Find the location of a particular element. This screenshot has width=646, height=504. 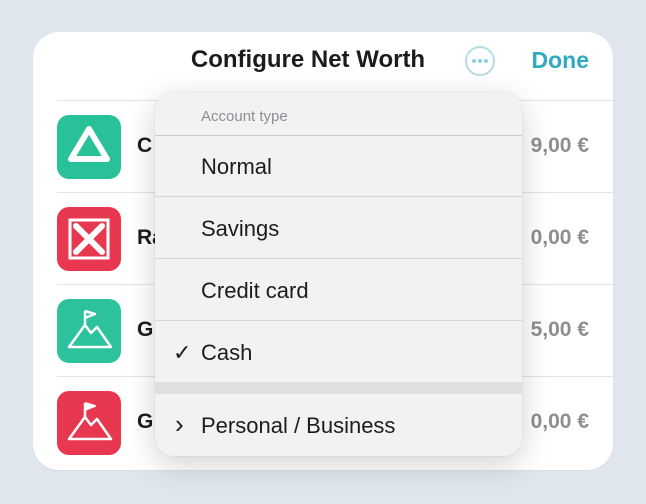

bank-diamond-icon is located at coordinates (89, 147).